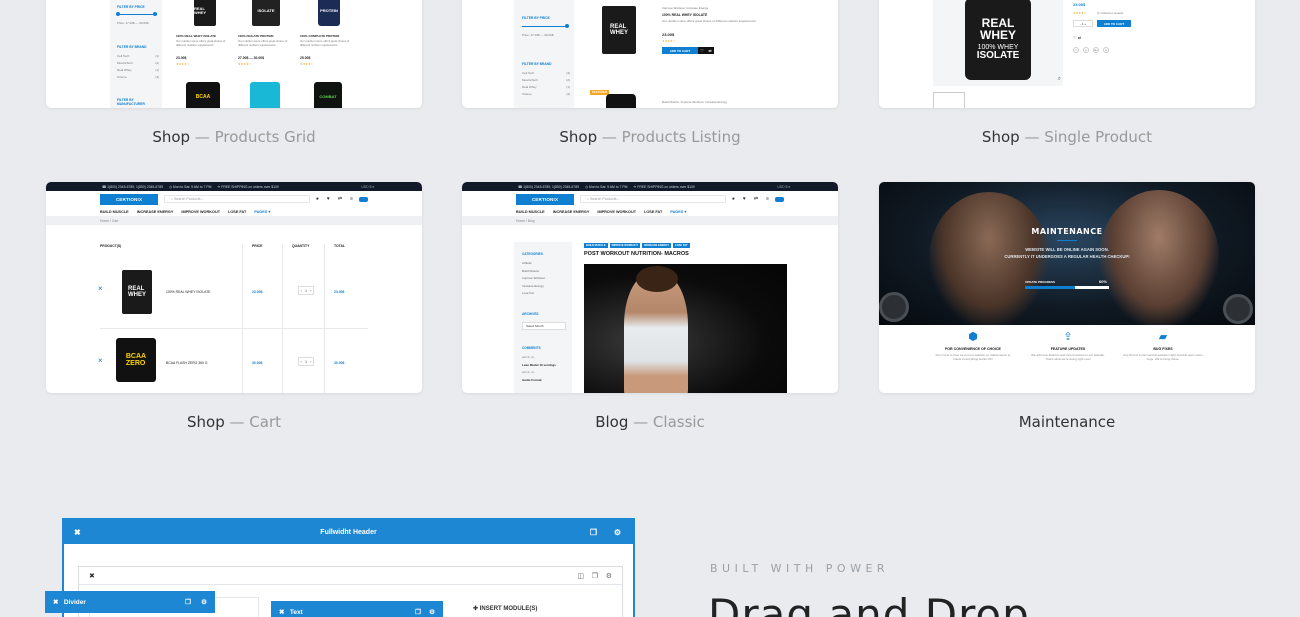 This screenshot has height=617, width=1300. Describe the element at coordinates (702, 50) in the screenshot. I see `wishlist-button: ♡` at that location.